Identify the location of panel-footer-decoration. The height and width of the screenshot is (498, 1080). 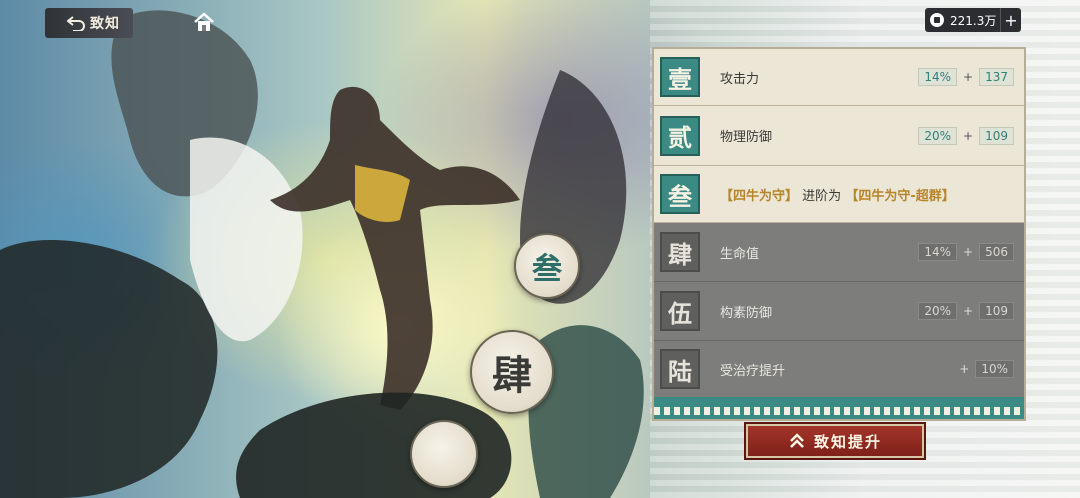
(839, 408).